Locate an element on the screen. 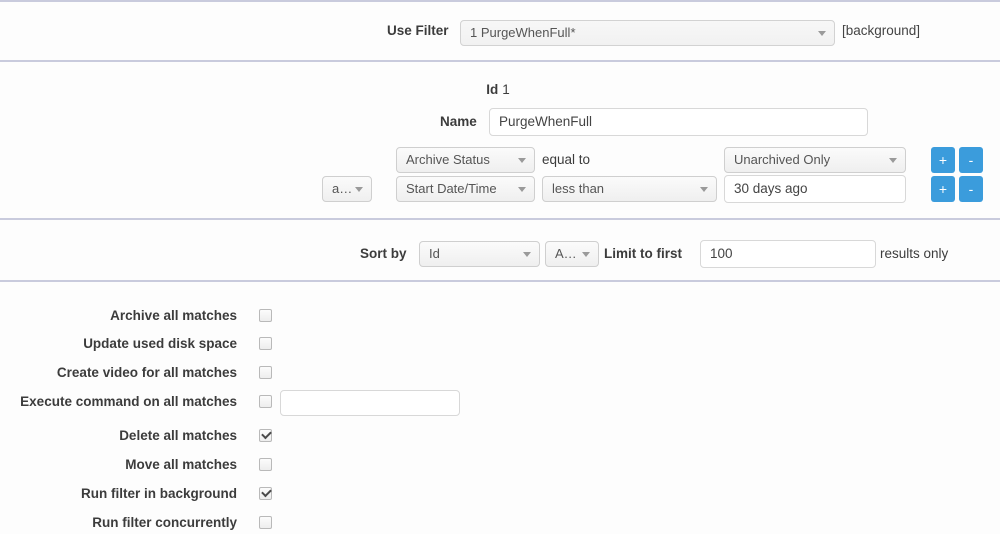 This screenshot has width=1000, height=534. condition-2-conjunction-select: and is located at coordinates (347, 189).